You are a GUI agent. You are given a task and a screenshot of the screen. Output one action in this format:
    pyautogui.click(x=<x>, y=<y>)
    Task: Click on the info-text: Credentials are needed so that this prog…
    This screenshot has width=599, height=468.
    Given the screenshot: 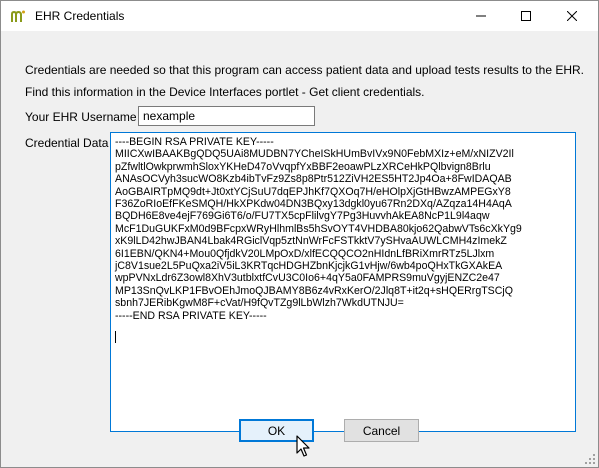 What is the action you would take?
    pyautogui.click(x=304, y=70)
    